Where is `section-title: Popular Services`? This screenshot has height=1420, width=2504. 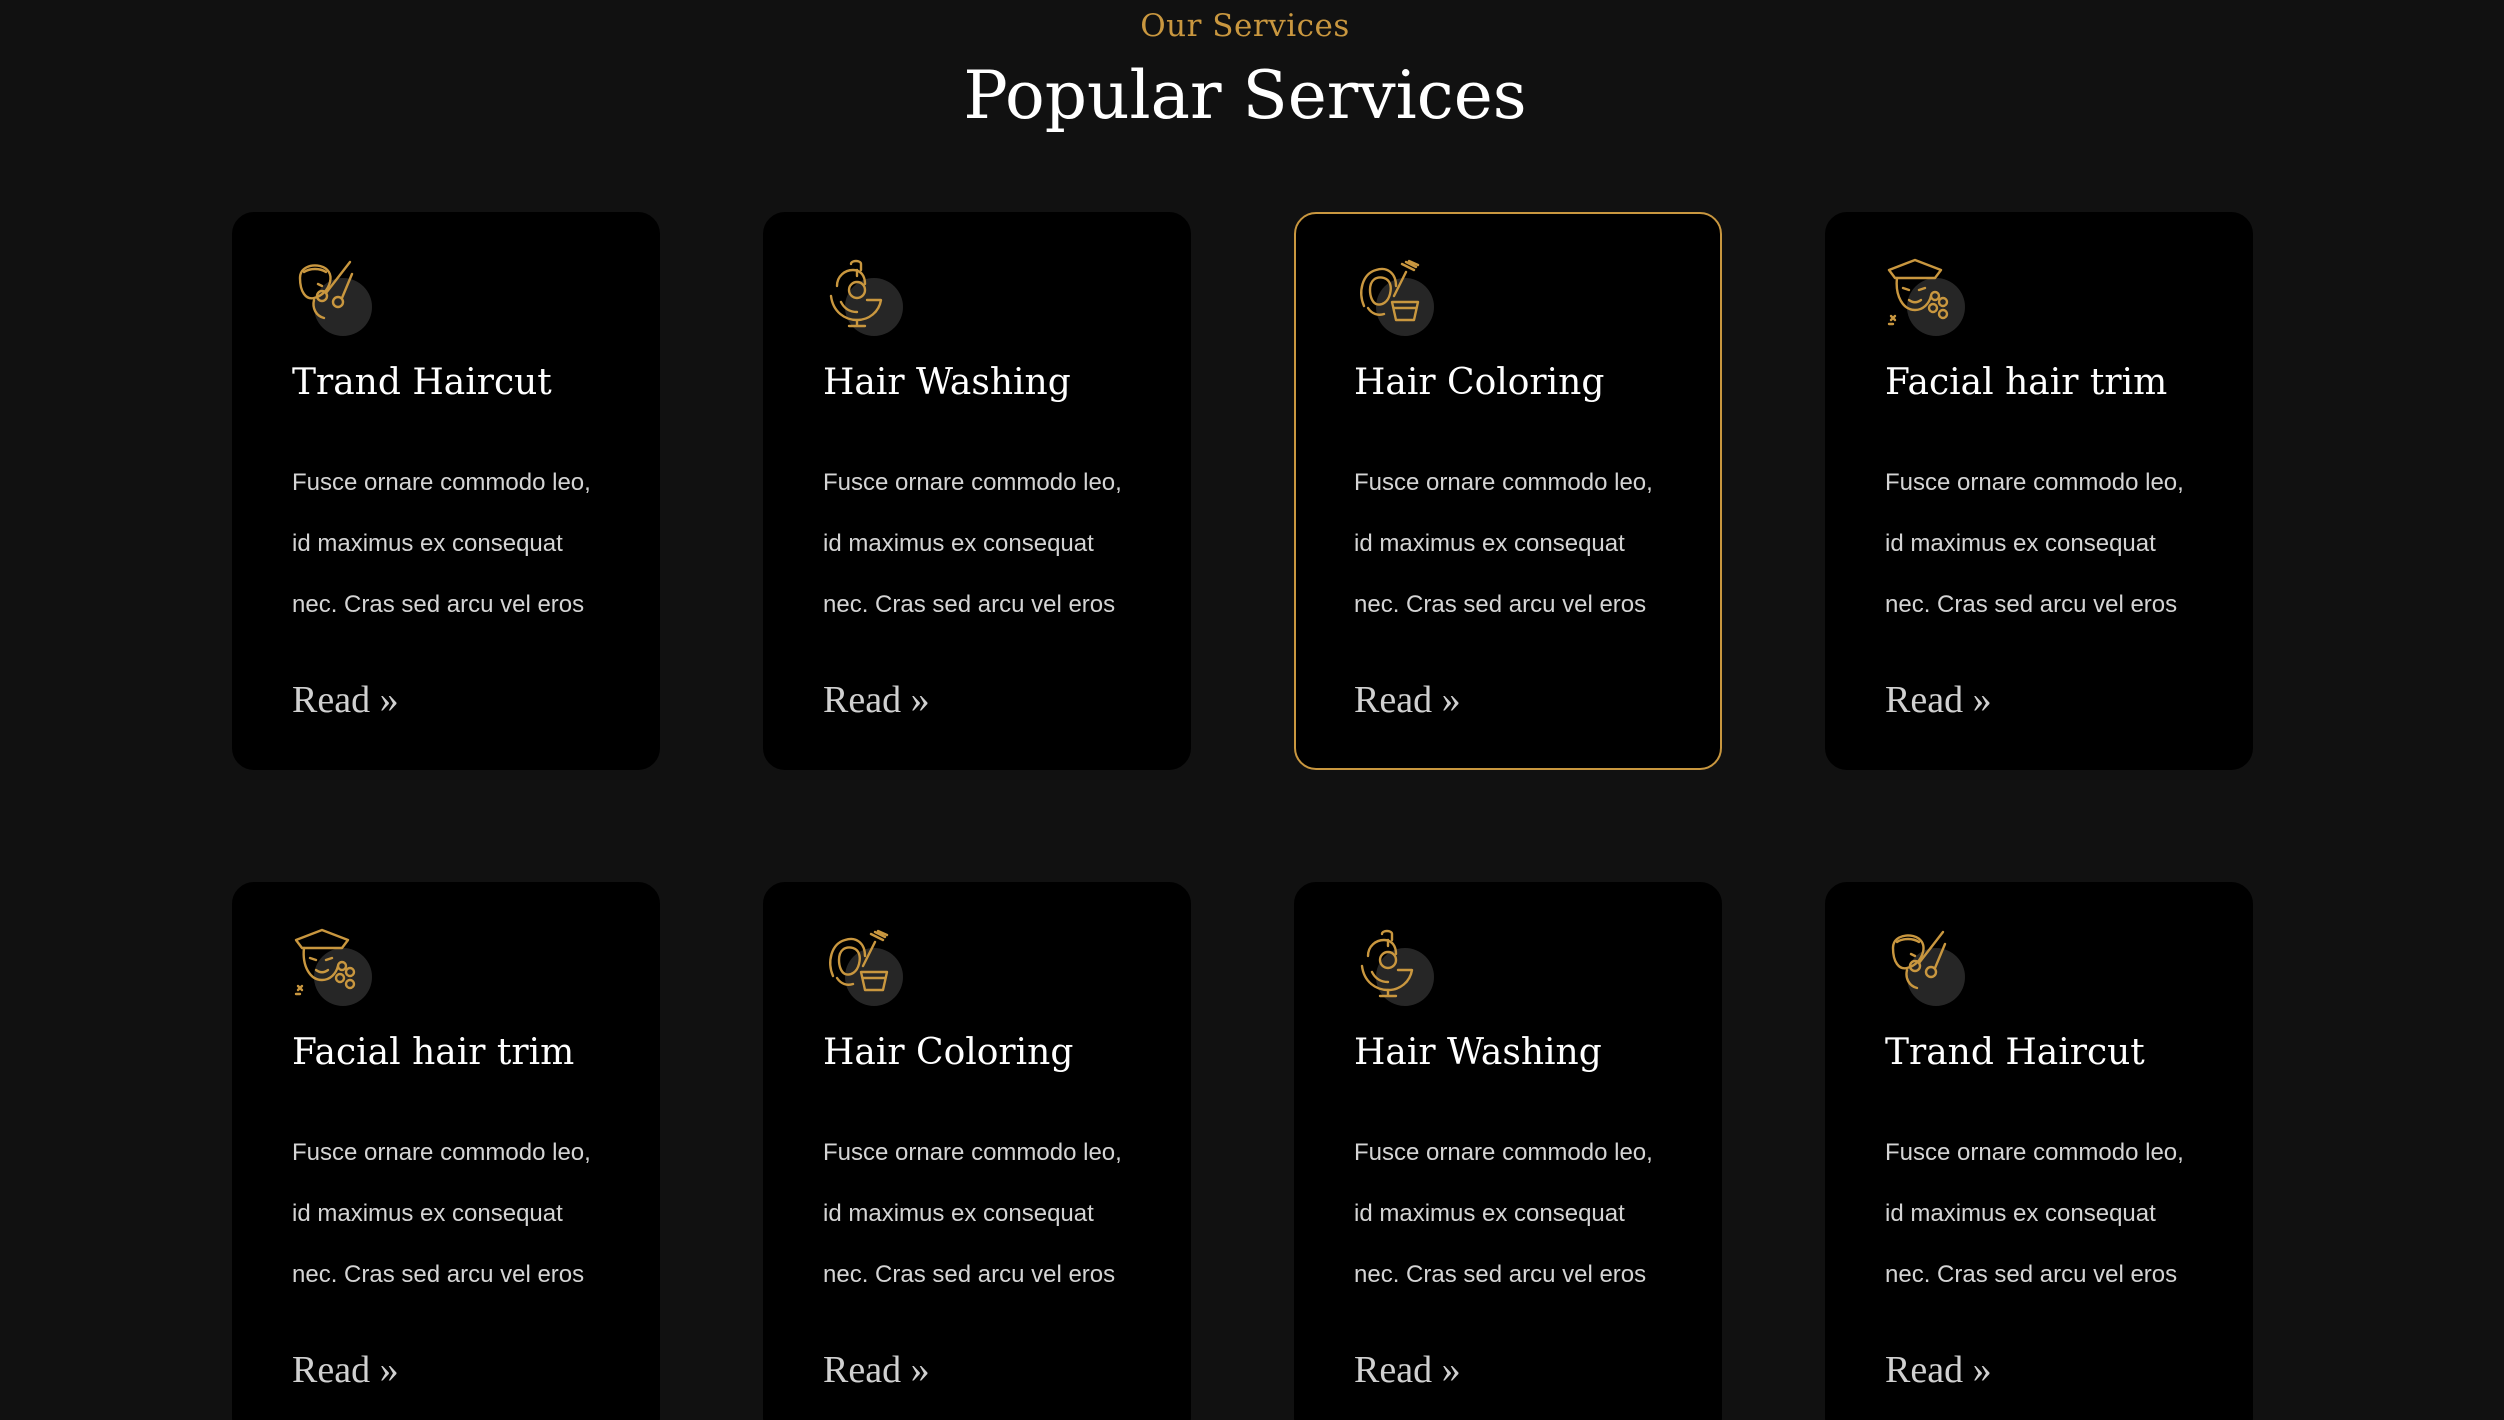
section-title: Popular Services is located at coordinates (1245, 95).